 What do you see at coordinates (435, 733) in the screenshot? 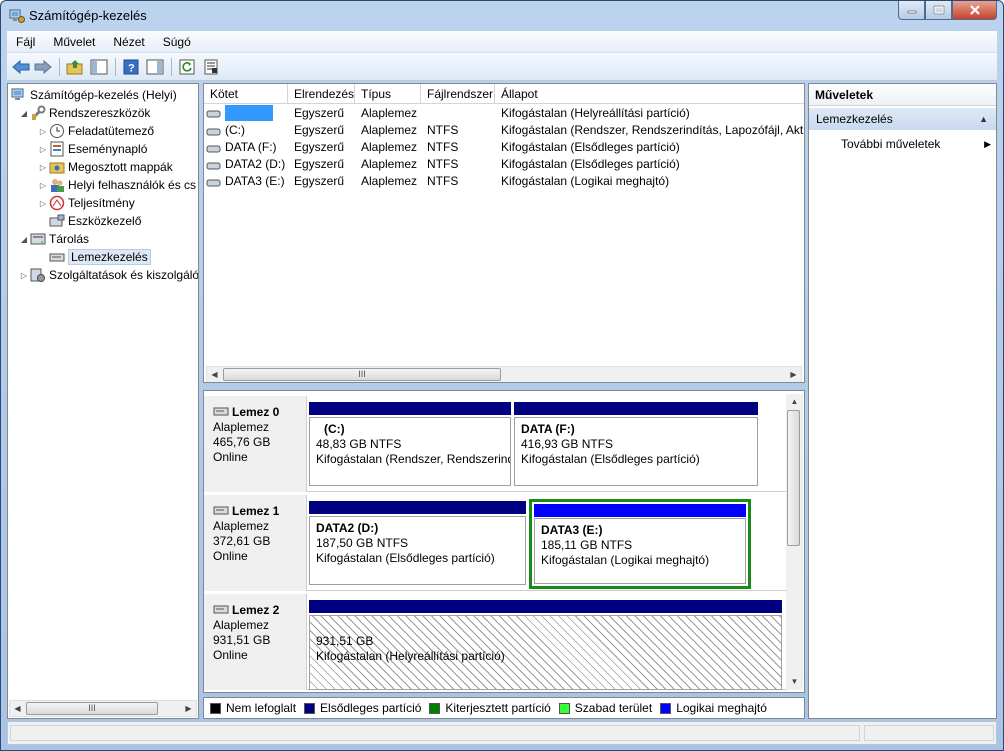
I see `status-cell` at bounding box center [435, 733].